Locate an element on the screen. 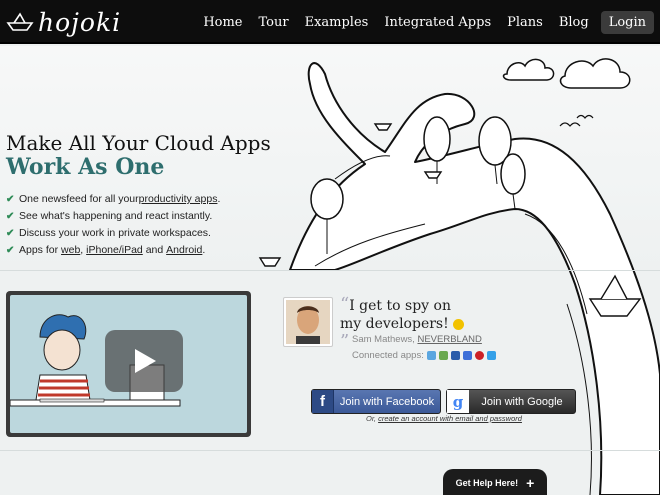 The image size is (660, 495). facebook-button-label: Join with Facebook is located at coordinates (387, 401).